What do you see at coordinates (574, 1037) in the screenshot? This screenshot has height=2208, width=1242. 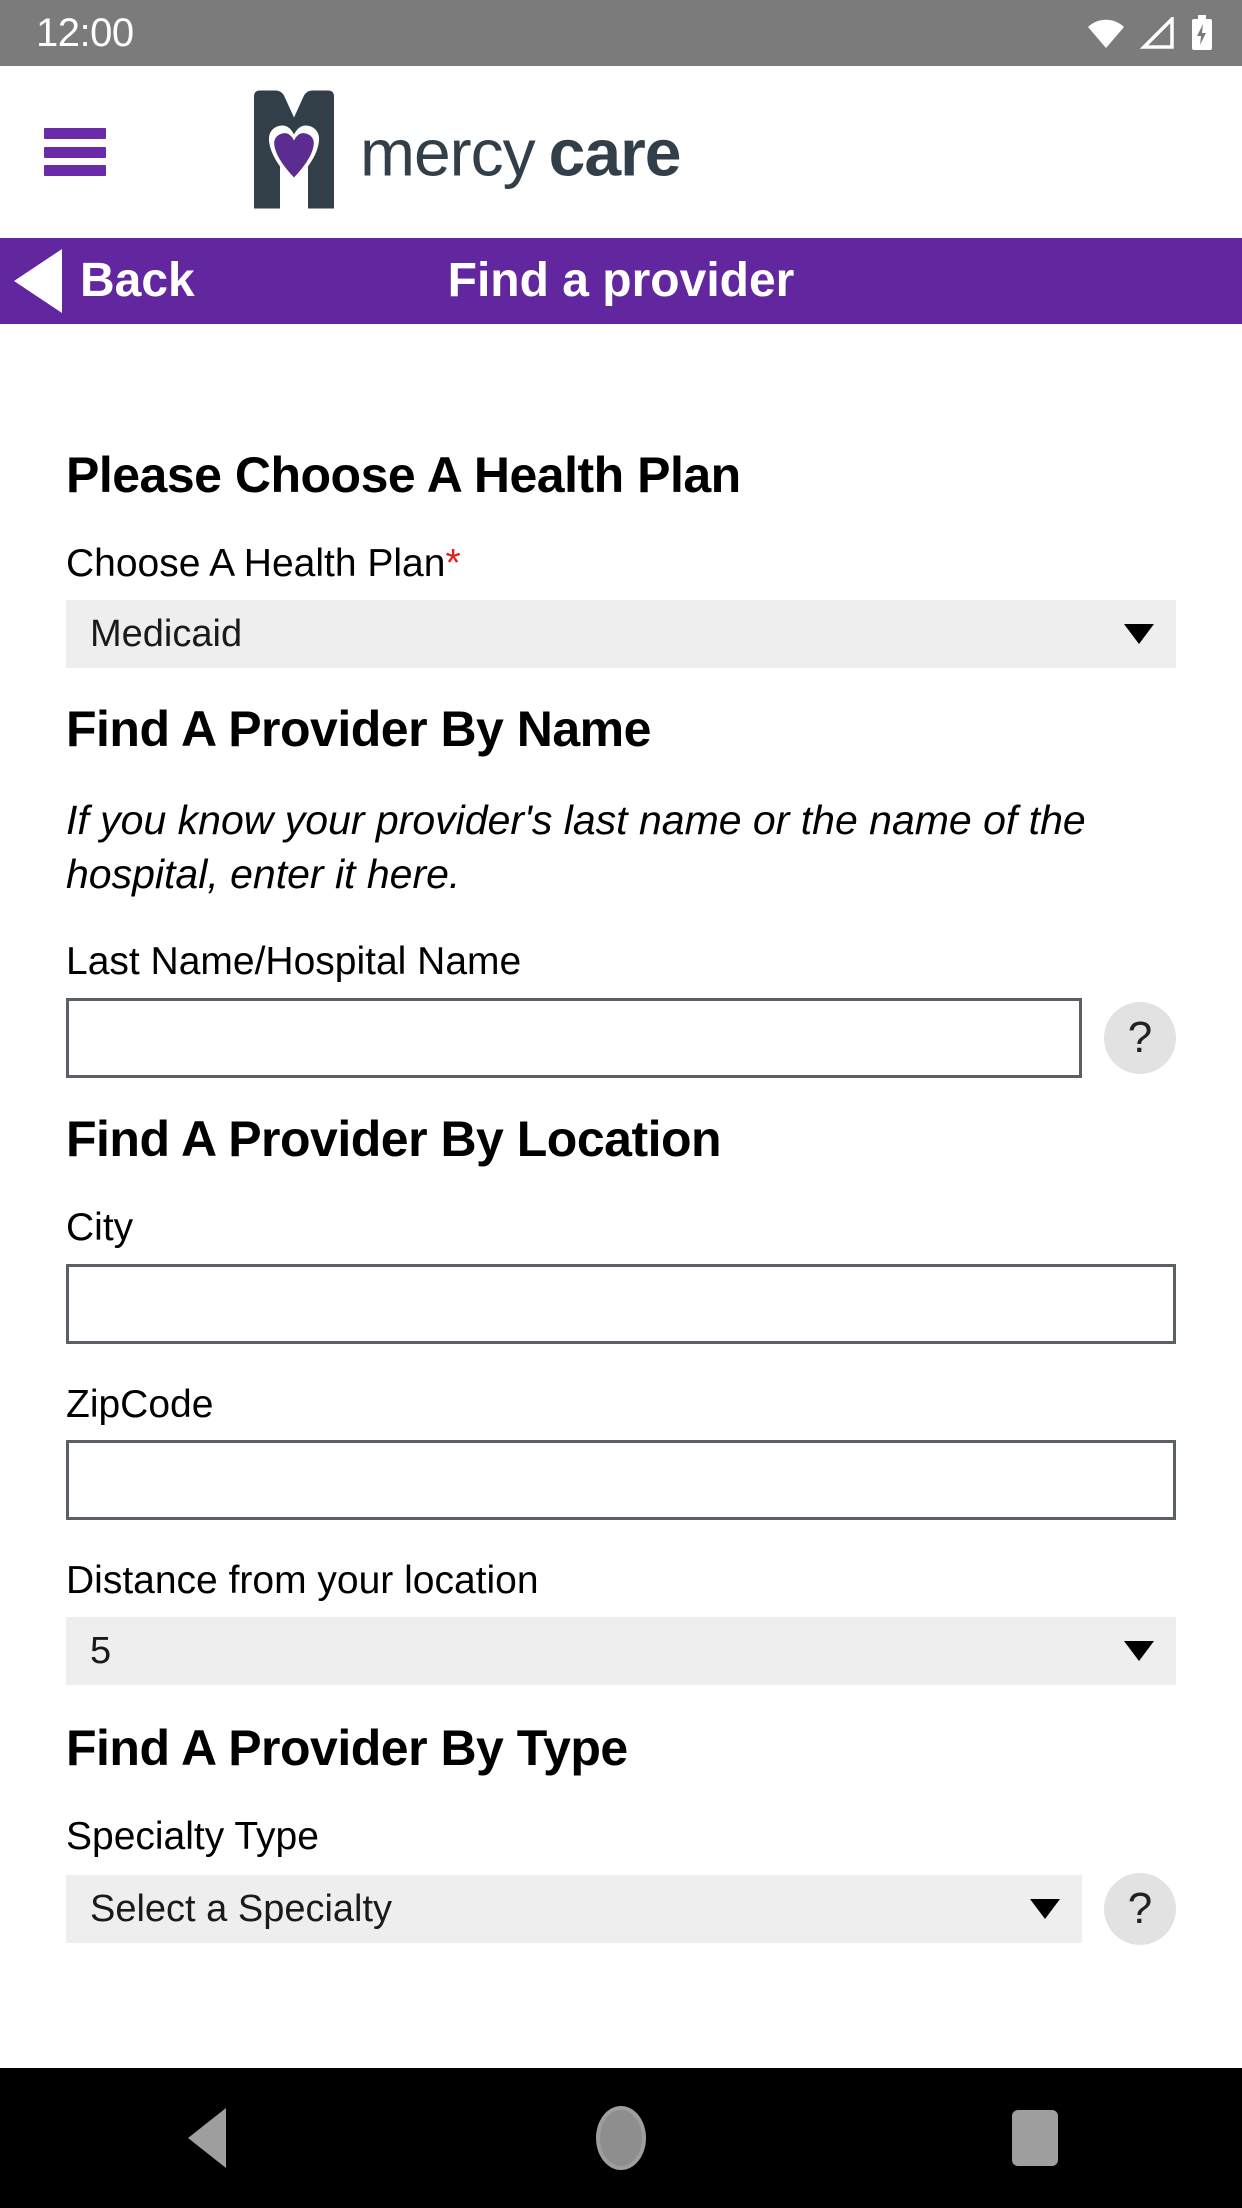 I see `last-name-input` at bounding box center [574, 1037].